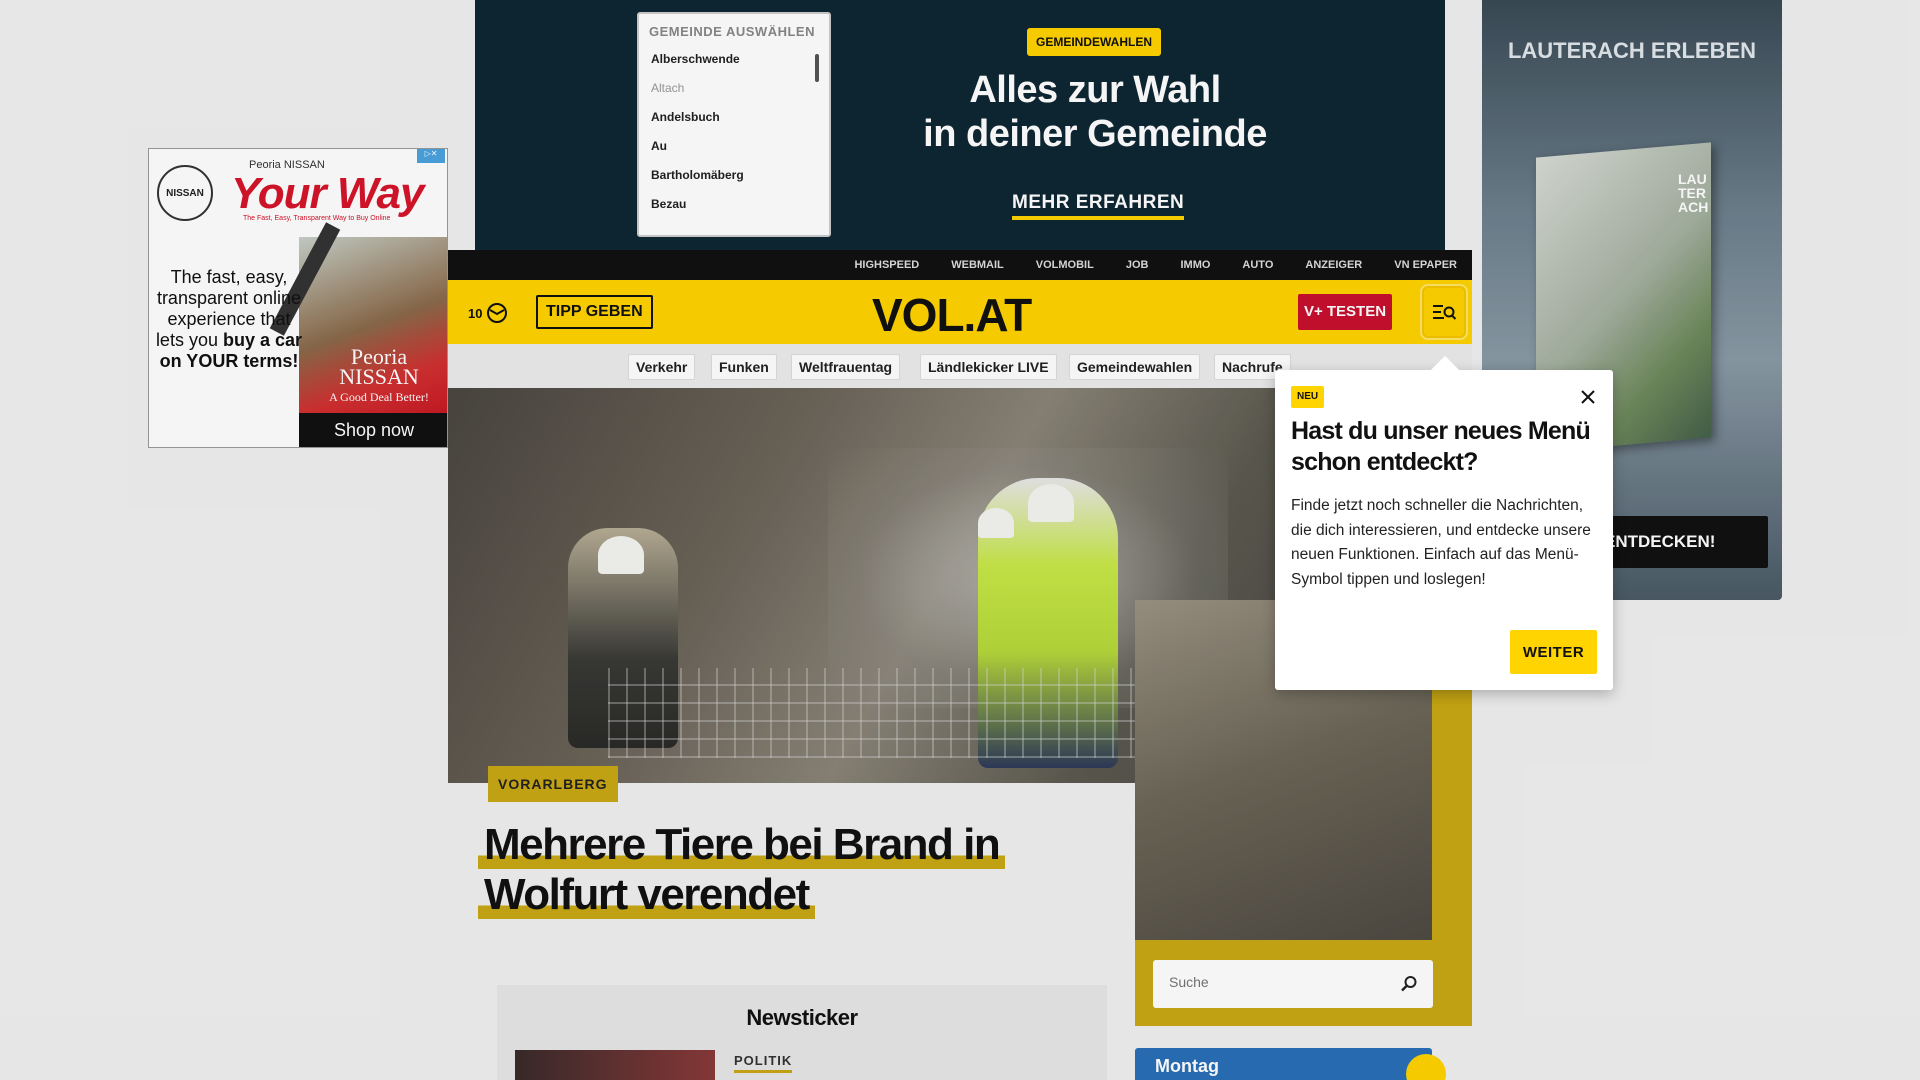 Image resolution: width=1920 pixels, height=1080 pixels. I want to click on search-panel, so click(1303, 983).